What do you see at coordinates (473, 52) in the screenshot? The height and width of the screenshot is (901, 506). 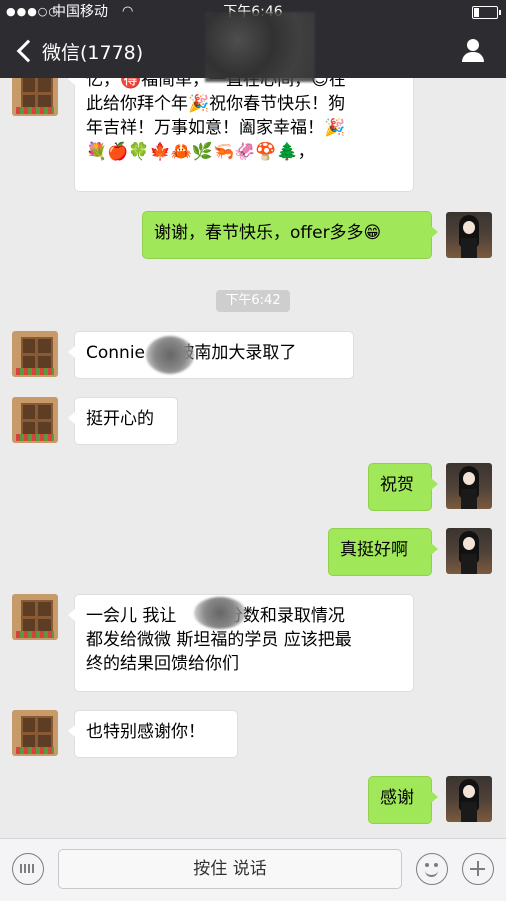 I see `person-icon` at bounding box center [473, 52].